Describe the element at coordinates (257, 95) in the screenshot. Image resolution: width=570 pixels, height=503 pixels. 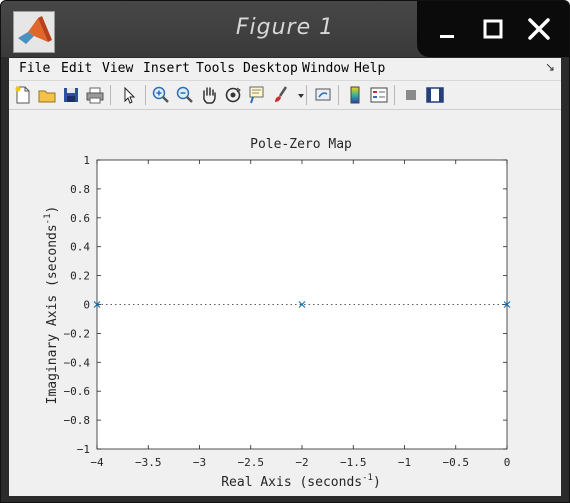
I see `data-cursor-icon` at that location.